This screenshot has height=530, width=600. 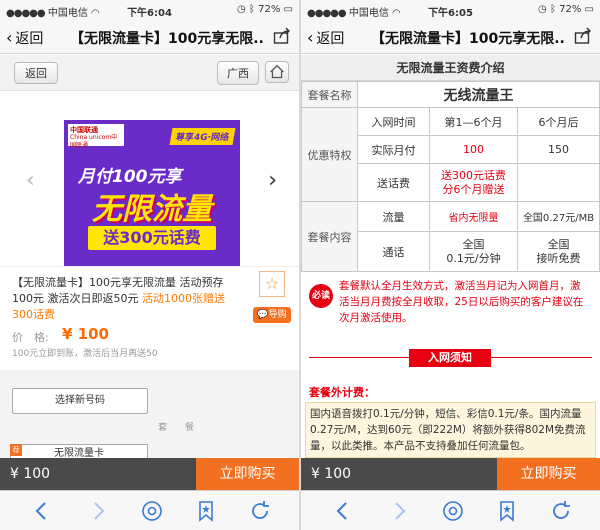 I want to click on call-m1: 全国 0.1元/分钟, so click(x=473, y=251).